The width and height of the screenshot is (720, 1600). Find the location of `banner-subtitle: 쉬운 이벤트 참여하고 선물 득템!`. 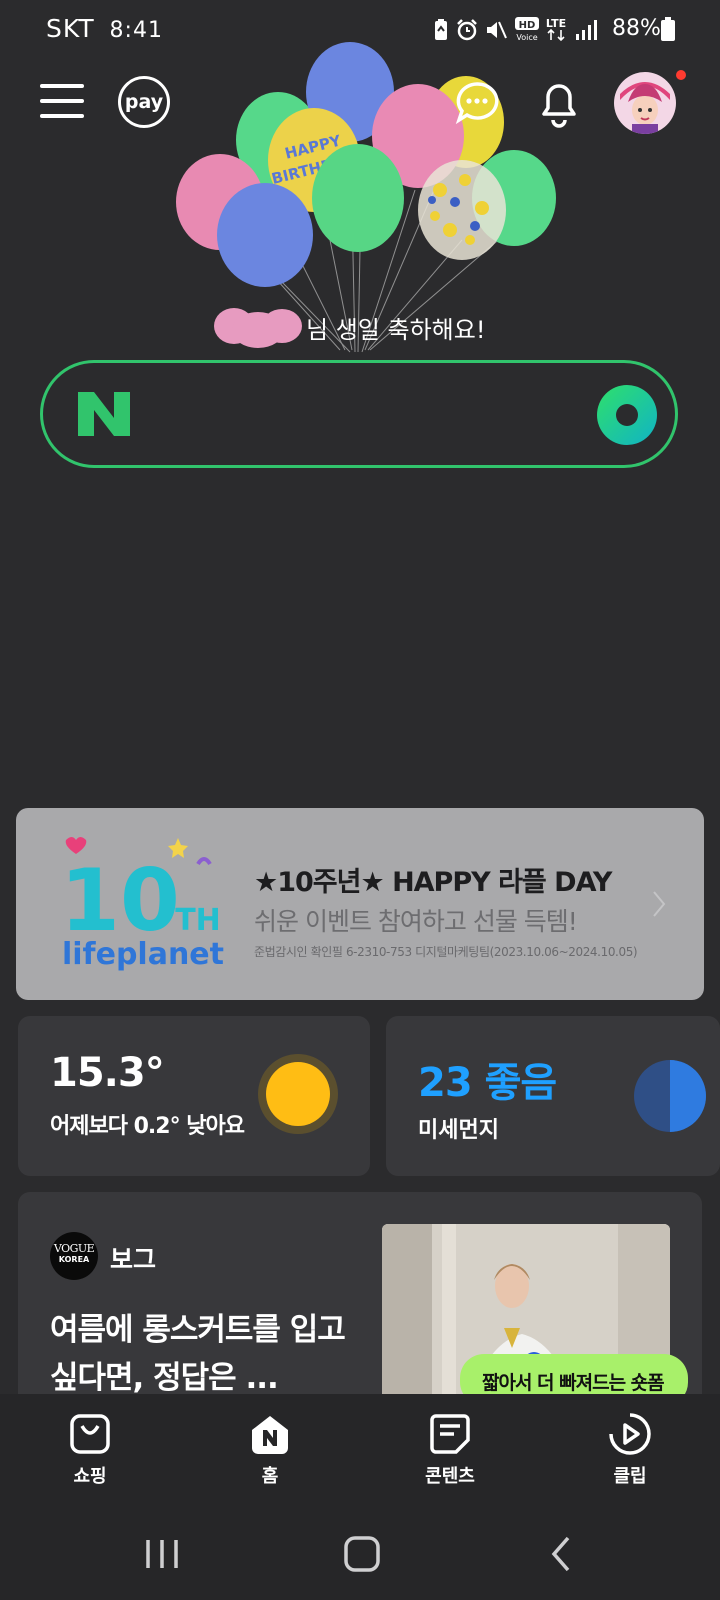

banner-subtitle: 쉬운 이벤트 참여하고 선물 득템! is located at coordinates (416, 921).